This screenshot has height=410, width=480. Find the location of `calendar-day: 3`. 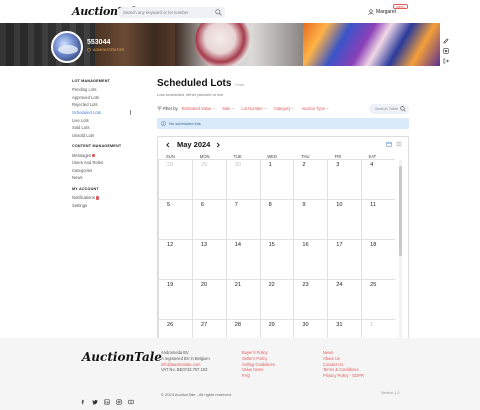

calendar-day: 3 is located at coordinates (344, 179).